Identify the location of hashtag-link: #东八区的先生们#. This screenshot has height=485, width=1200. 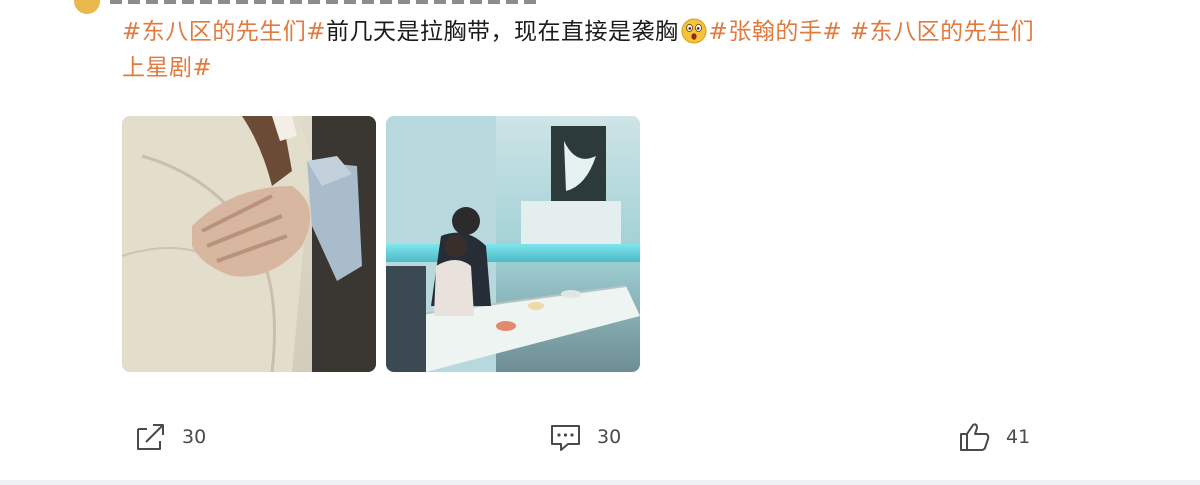
(224, 32).